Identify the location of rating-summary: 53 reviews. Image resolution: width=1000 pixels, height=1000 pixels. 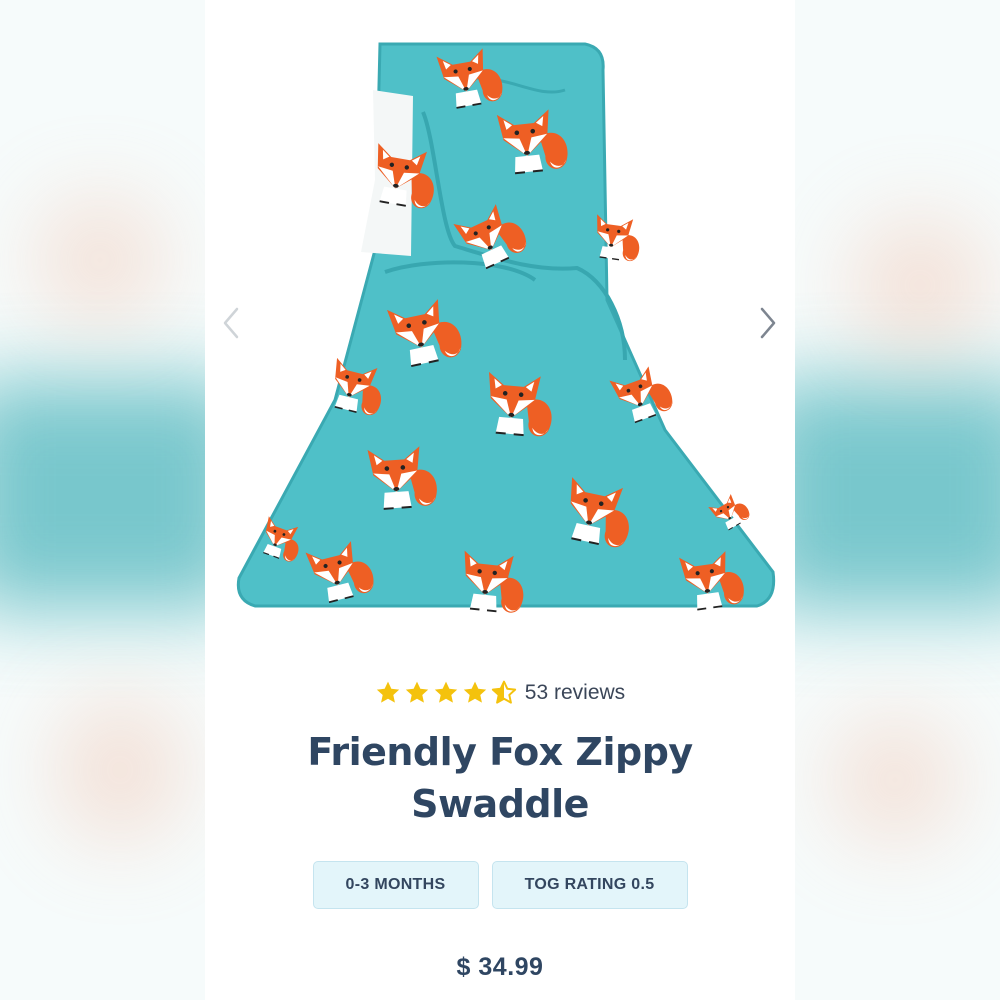
(500, 693).